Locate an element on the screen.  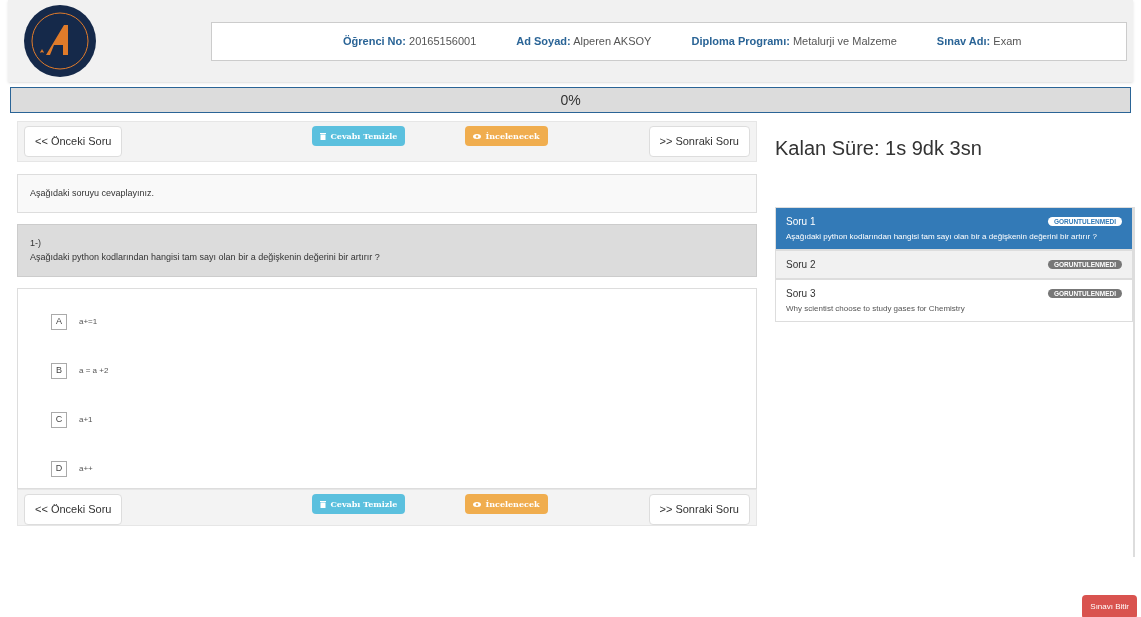
info-field: Diploma Programı: Metalurji ve Malzeme is located at coordinates (794, 41).